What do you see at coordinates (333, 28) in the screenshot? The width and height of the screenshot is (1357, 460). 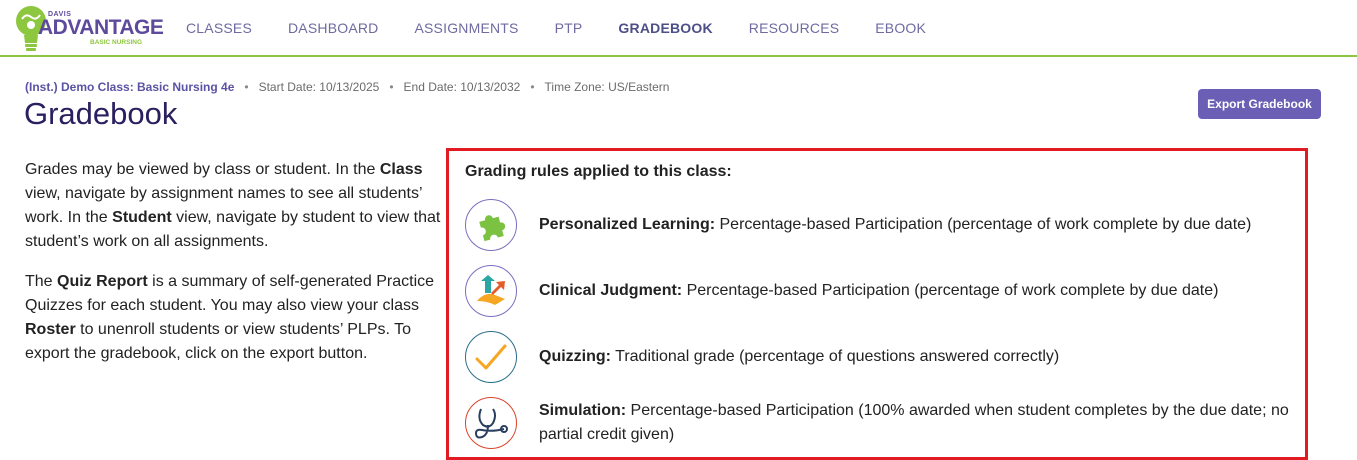 I see `nav-item-dashboard: DASHBOARD` at bounding box center [333, 28].